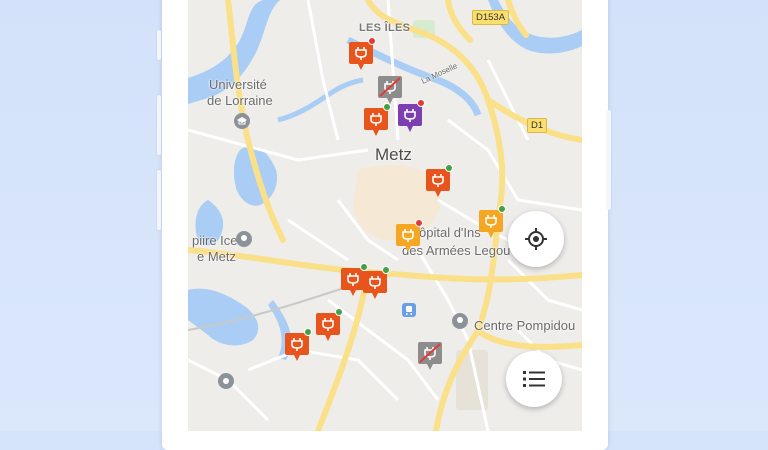  What do you see at coordinates (393, 154) in the screenshot?
I see `map-city-label: Metz` at bounding box center [393, 154].